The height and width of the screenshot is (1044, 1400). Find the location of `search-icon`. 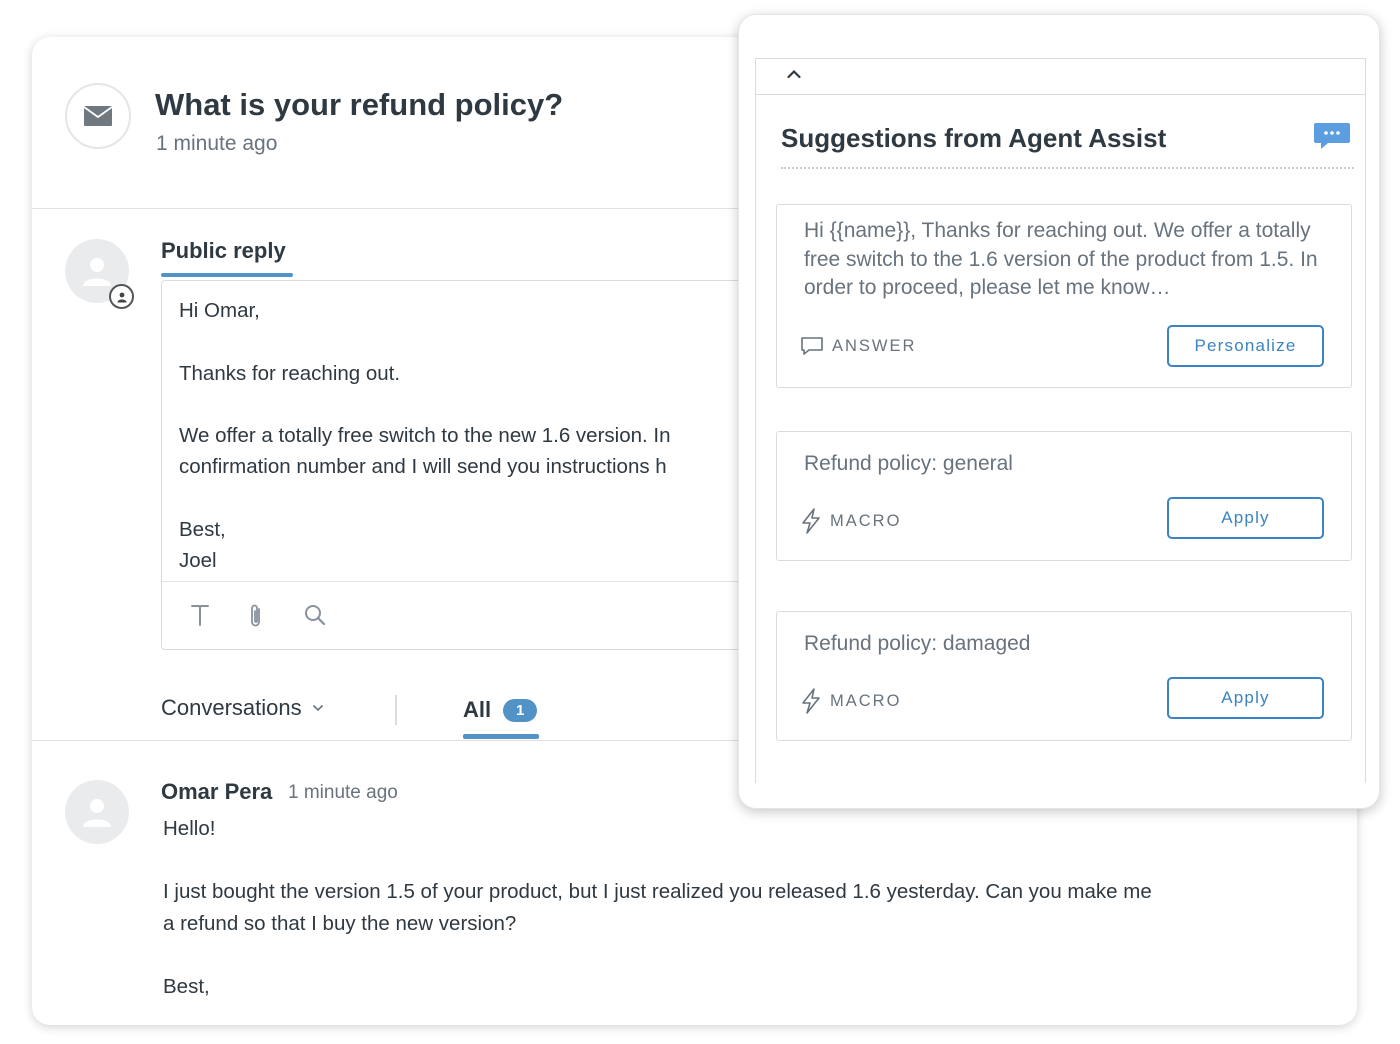

search-icon is located at coordinates (315, 615).